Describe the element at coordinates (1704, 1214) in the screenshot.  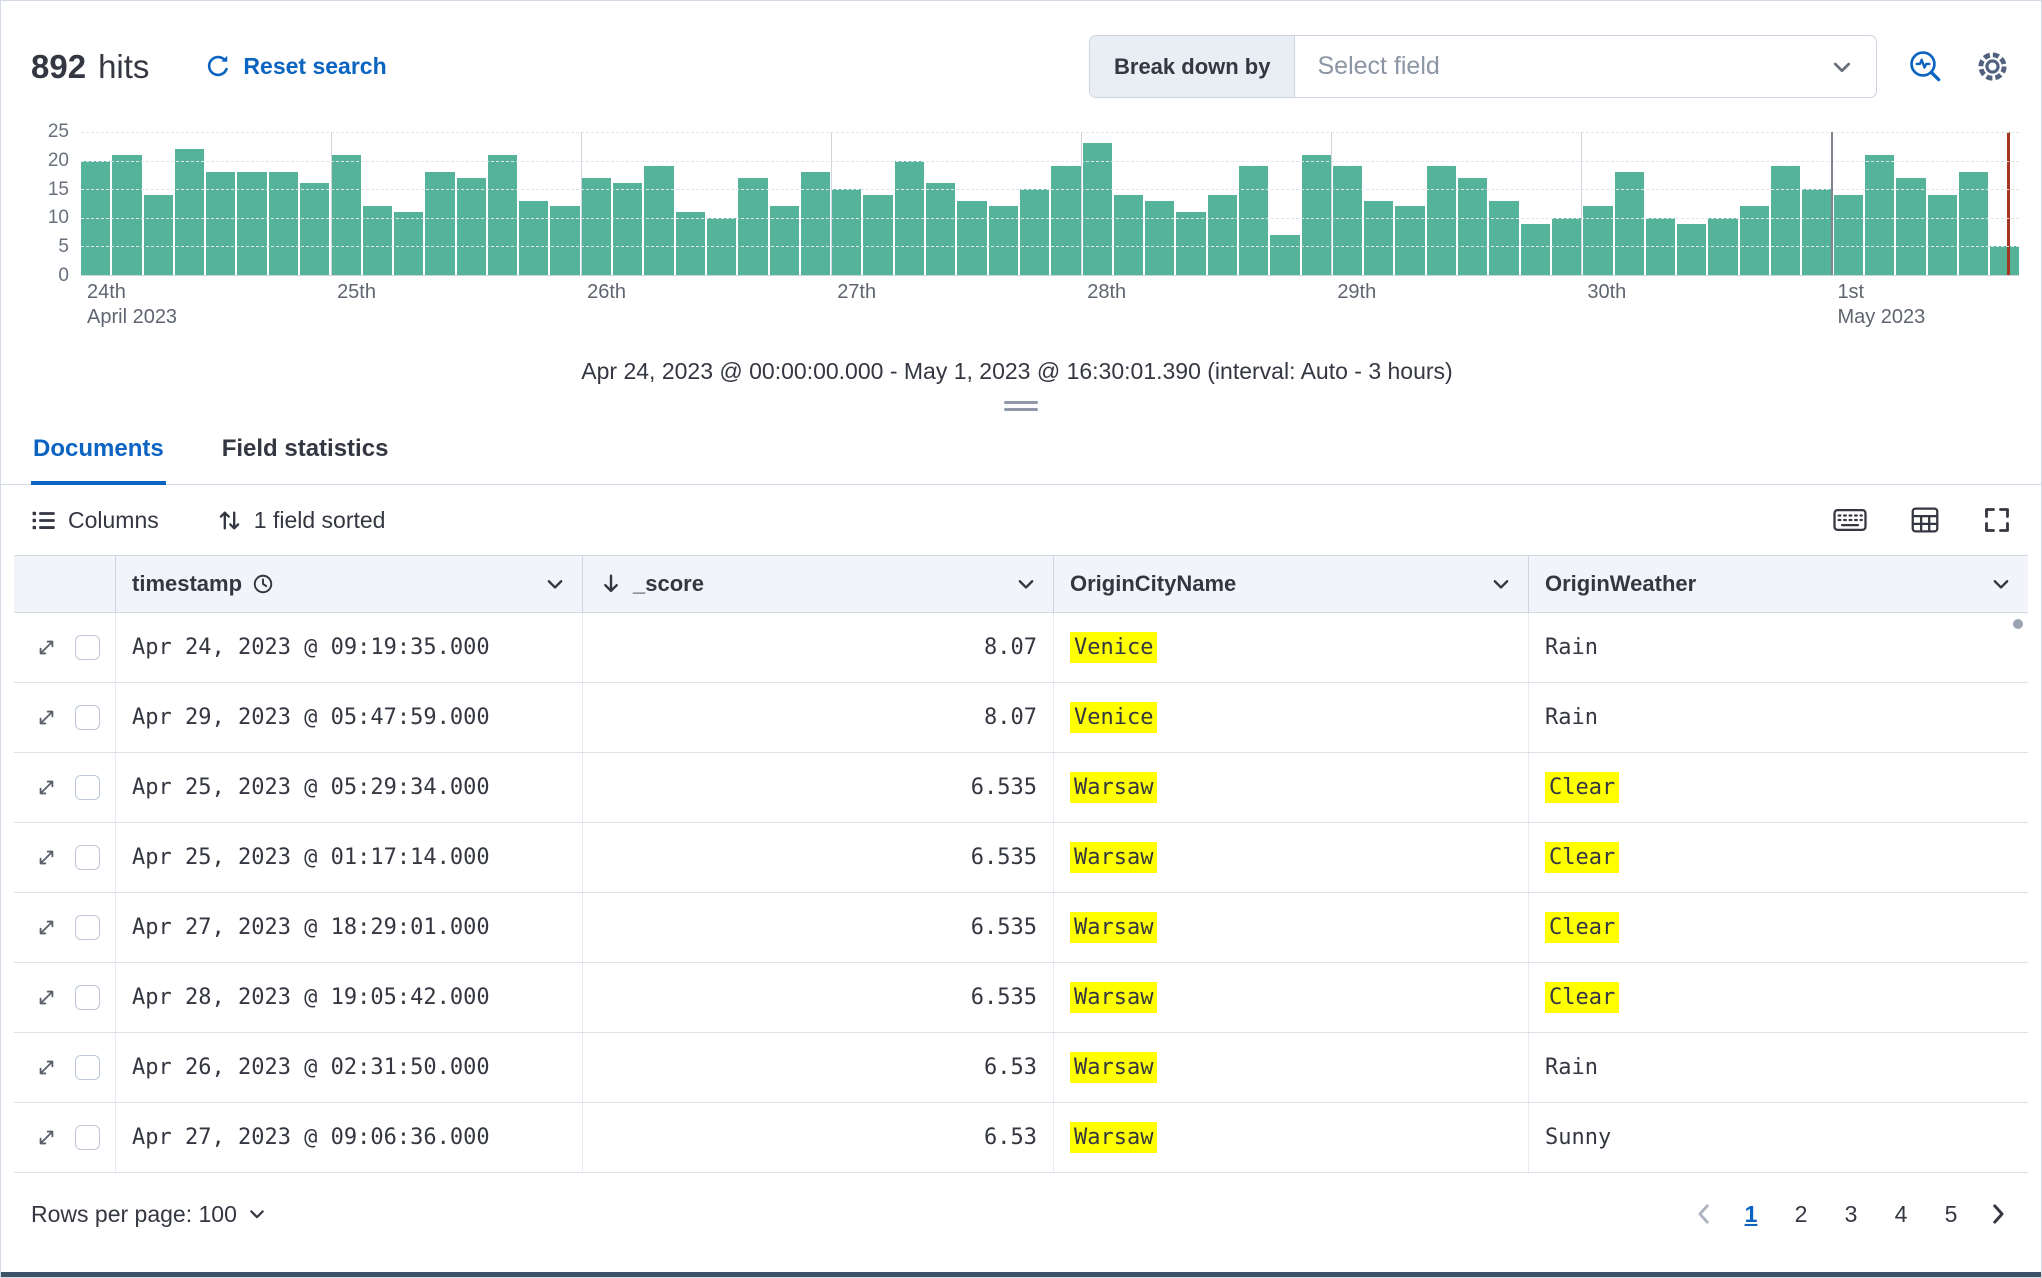
I see `previous-page-button` at that location.